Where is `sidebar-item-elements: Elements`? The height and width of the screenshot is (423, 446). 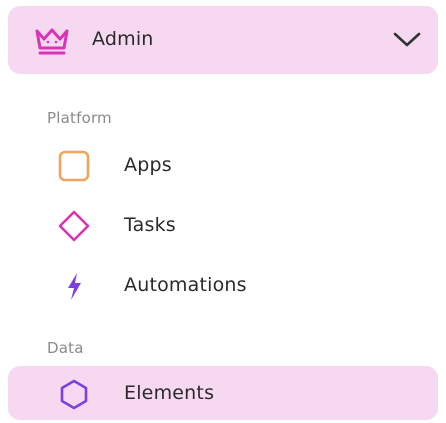
sidebar-item-elements: Elements is located at coordinates (223, 393).